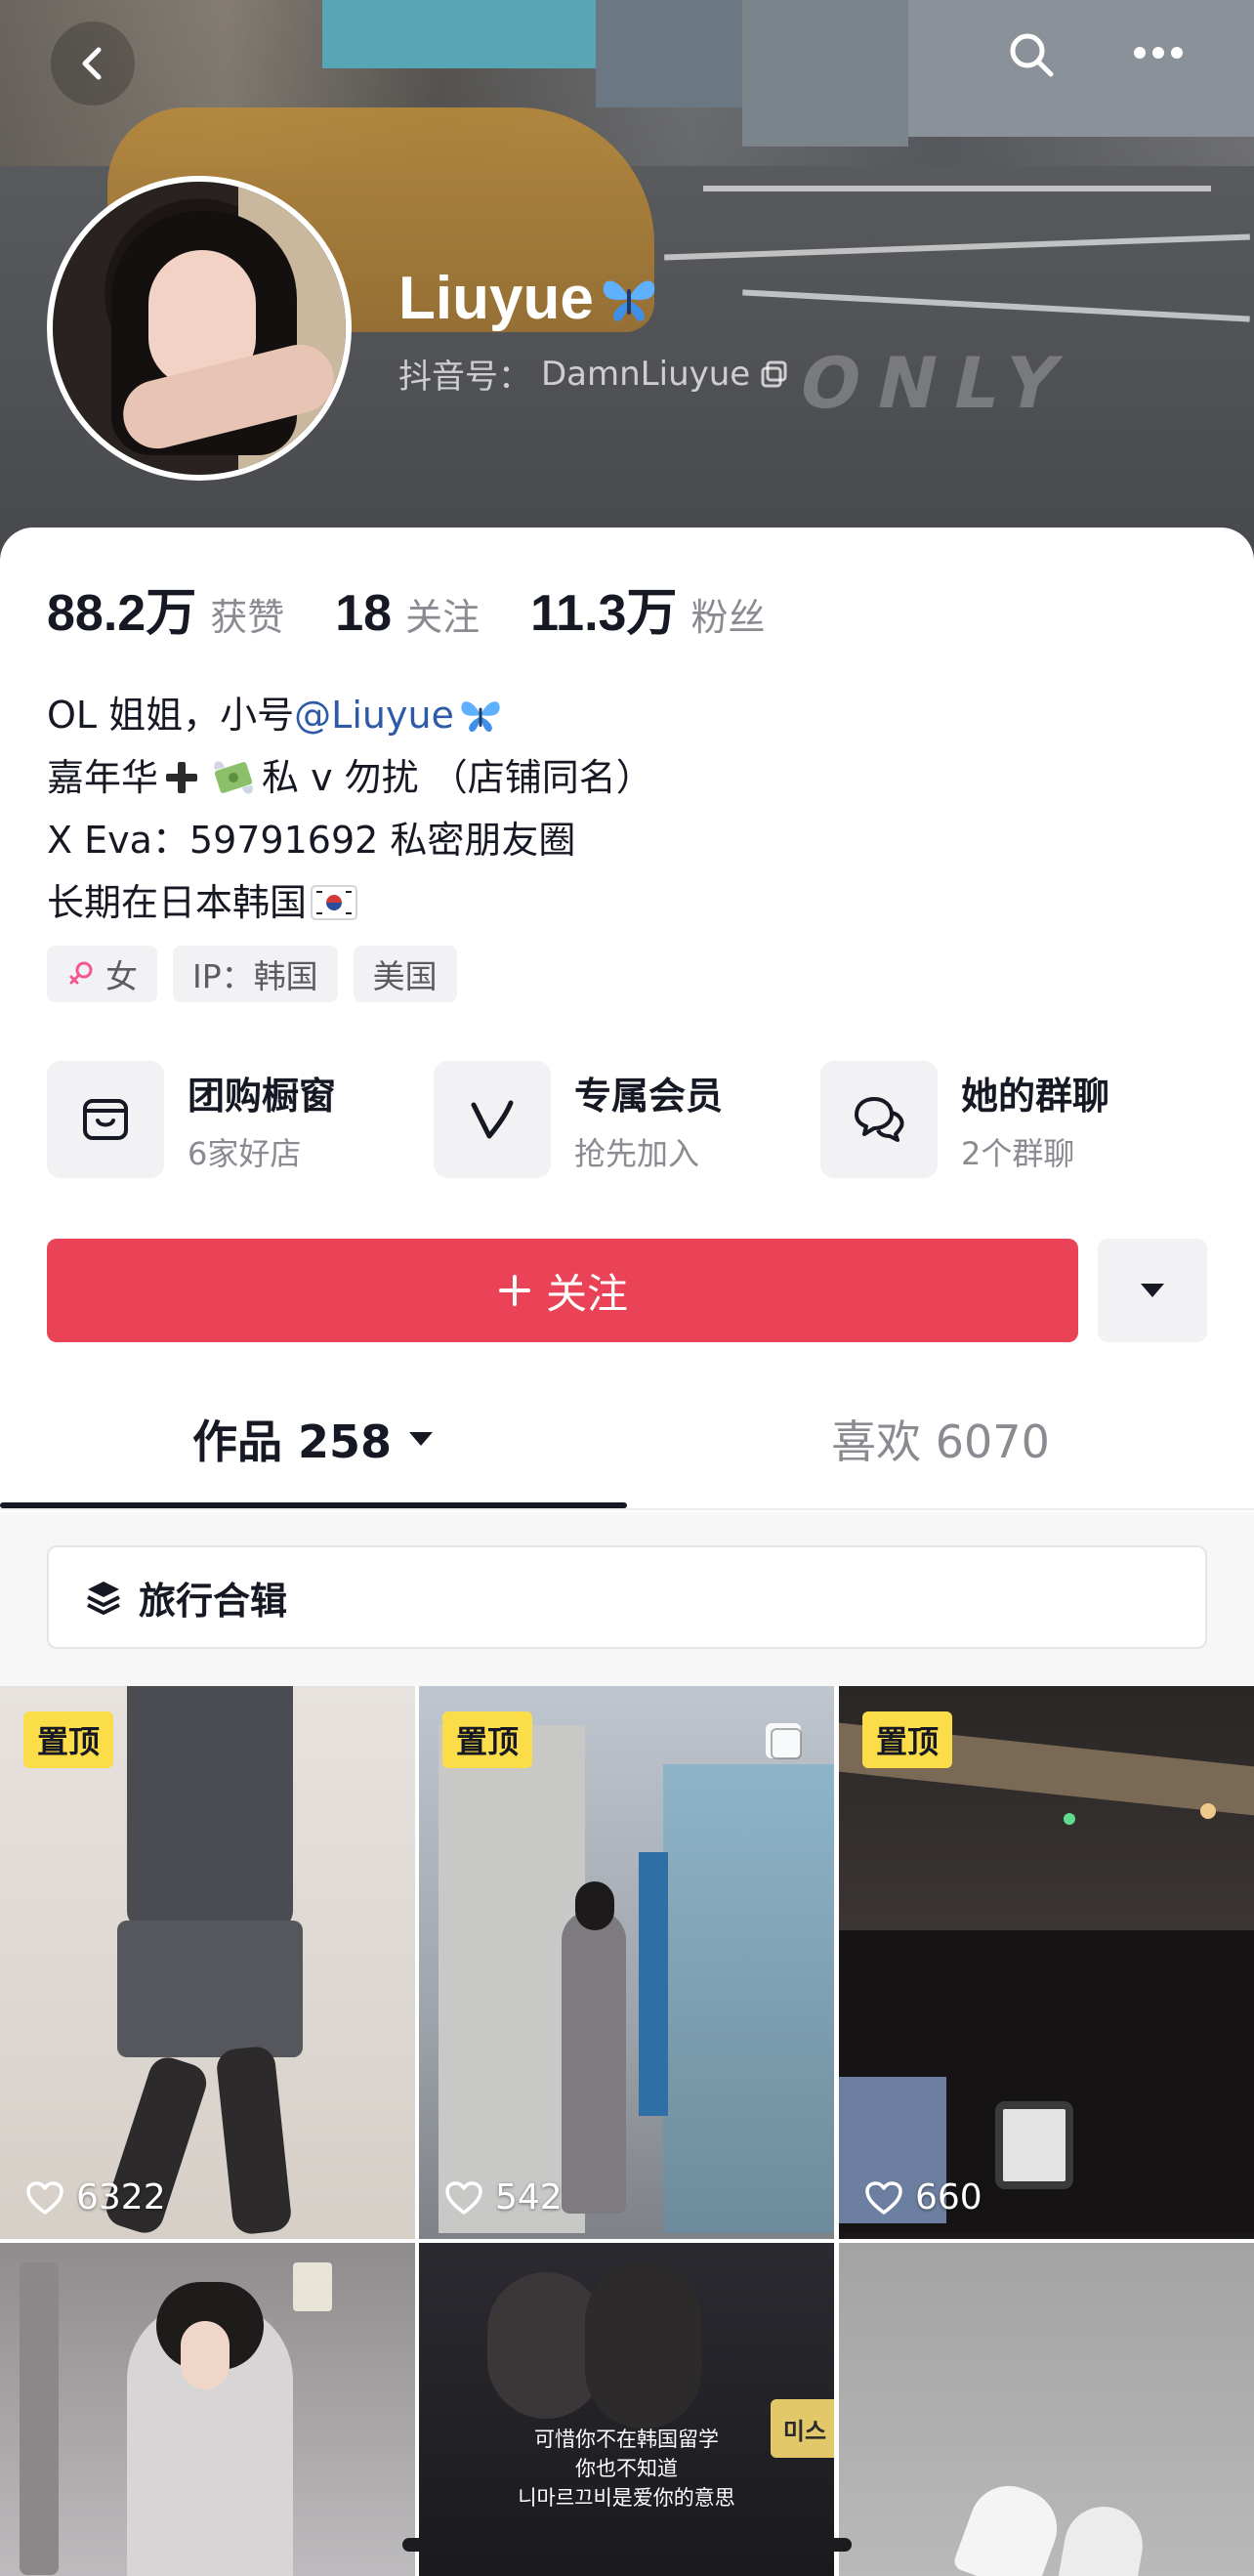  What do you see at coordinates (938, 383) in the screenshot?
I see `cover-watermark: ONLY` at bounding box center [938, 383].